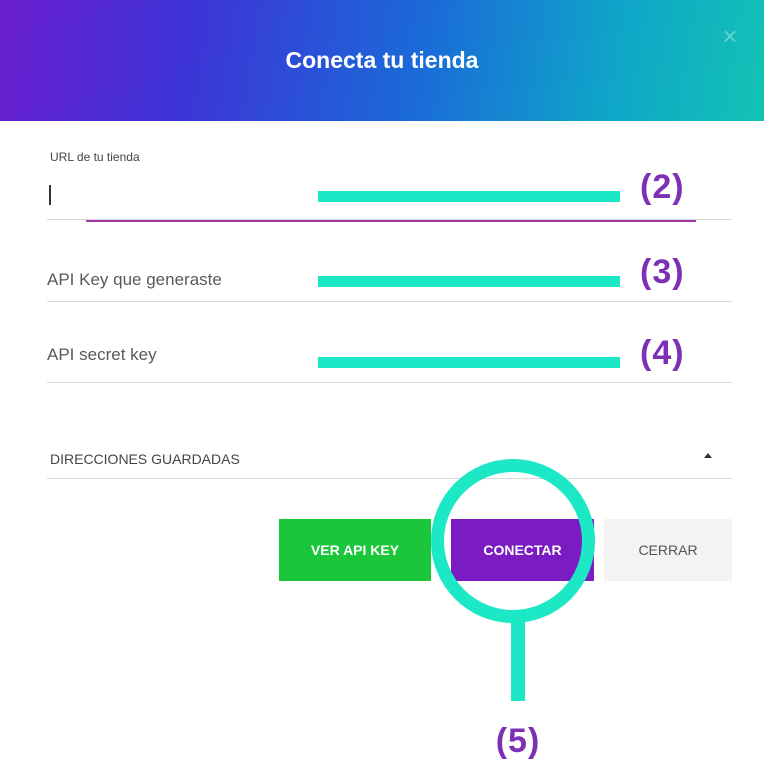  I want to click on dialog-title: Conecta tu tienda, so click(382, 60).